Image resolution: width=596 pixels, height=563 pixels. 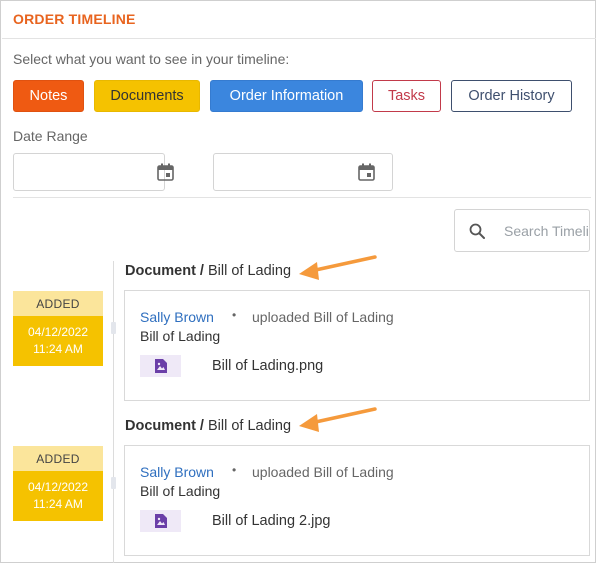 I want to click on documents-filter-button: Documents, so click(x=147, y=96).